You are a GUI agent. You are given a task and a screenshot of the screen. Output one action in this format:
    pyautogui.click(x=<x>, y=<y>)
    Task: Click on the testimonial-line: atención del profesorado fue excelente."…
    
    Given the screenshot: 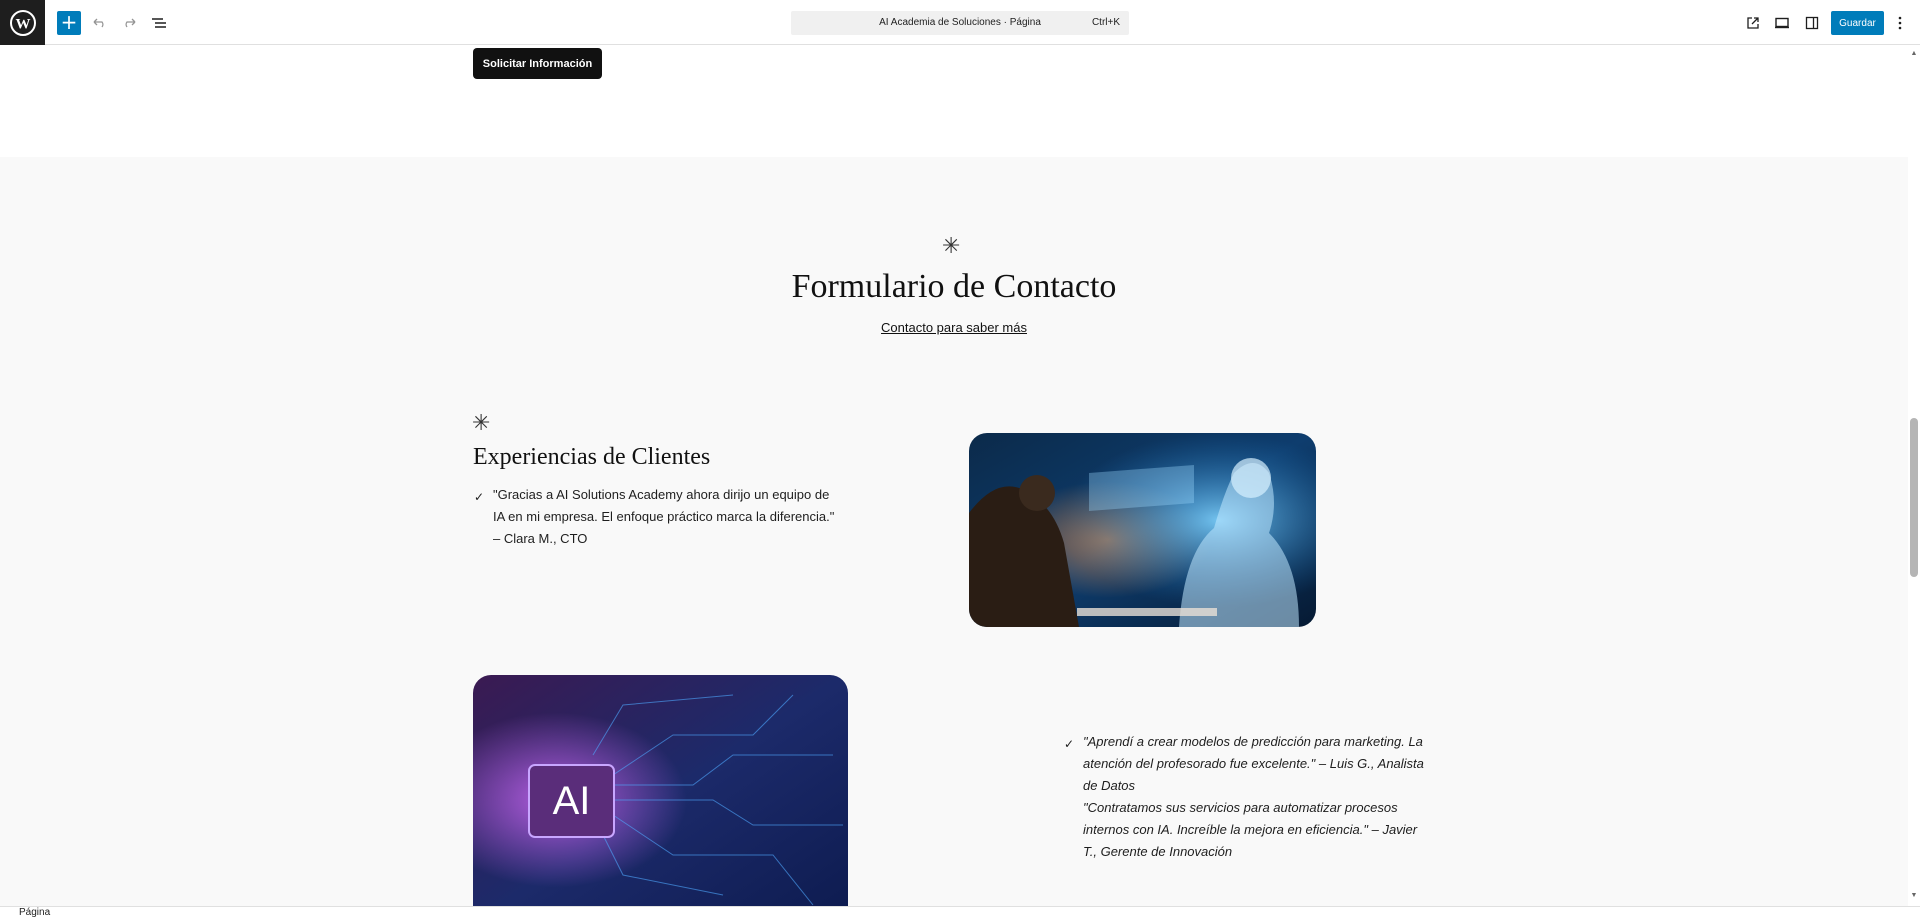 What is the action you would take?
    pyautogui.click(x=1253, y=763)
    